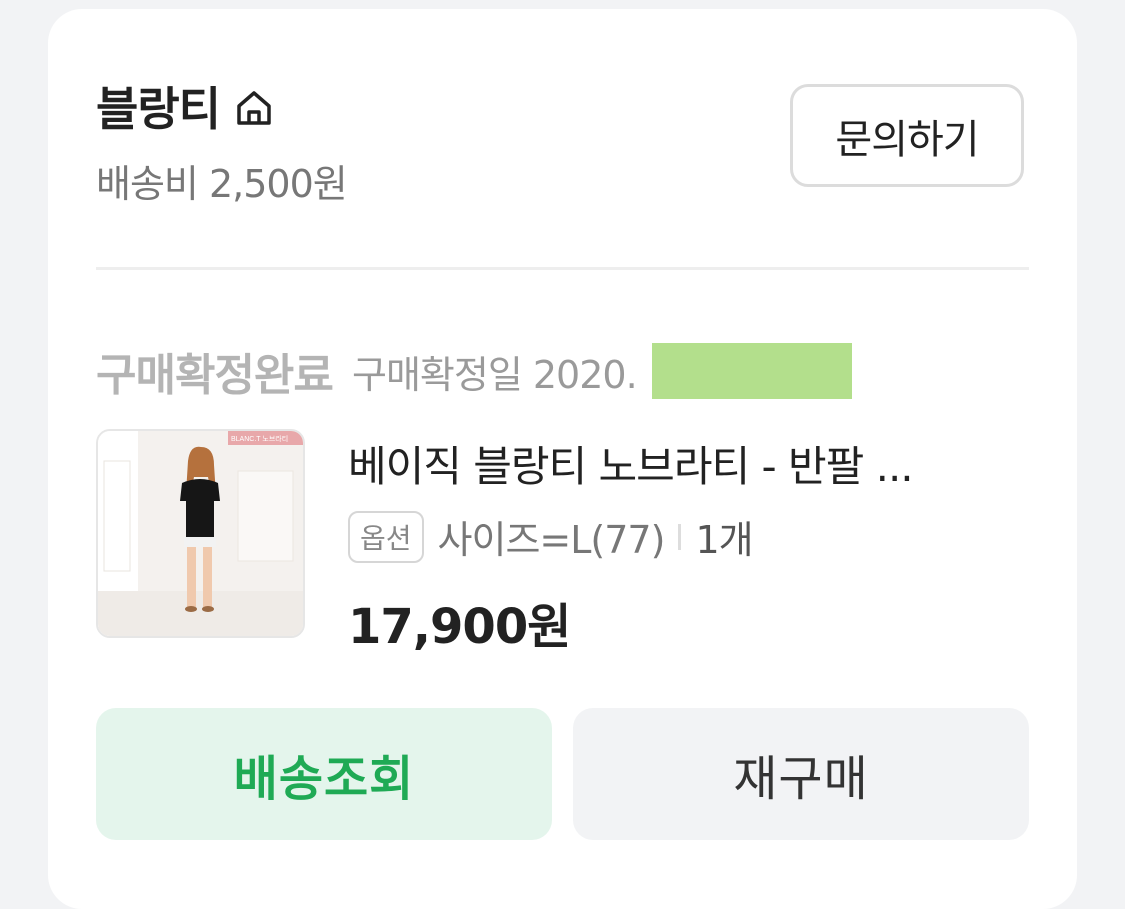 The image size is (1125, 909). I want to click on redacted-date, so click(751, 371).